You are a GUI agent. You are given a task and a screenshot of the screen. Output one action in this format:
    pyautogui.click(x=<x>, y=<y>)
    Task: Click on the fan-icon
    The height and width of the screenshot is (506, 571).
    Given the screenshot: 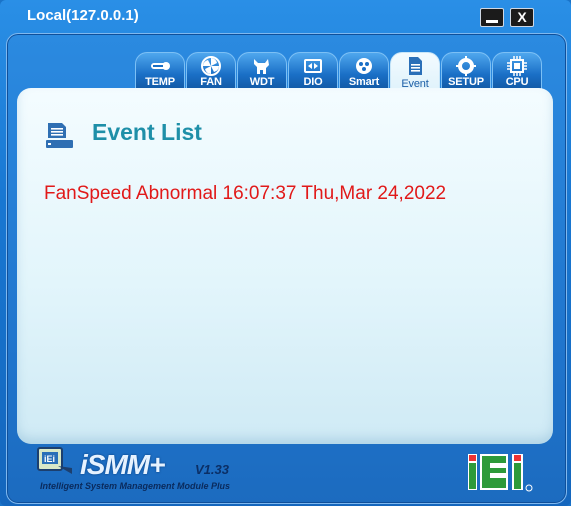 What is the action you would take?
    pyautogui.click(x=211, y=66)
    